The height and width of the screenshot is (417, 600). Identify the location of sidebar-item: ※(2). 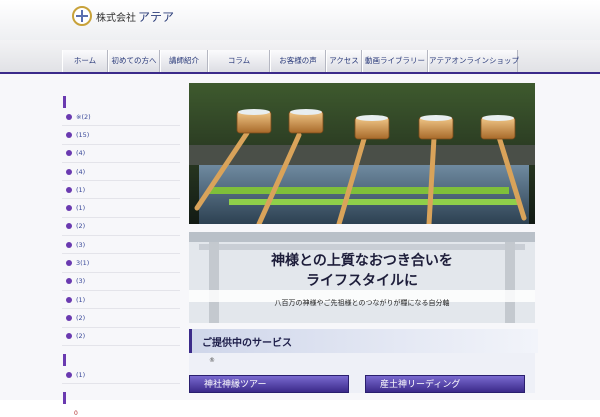
(121, 117).